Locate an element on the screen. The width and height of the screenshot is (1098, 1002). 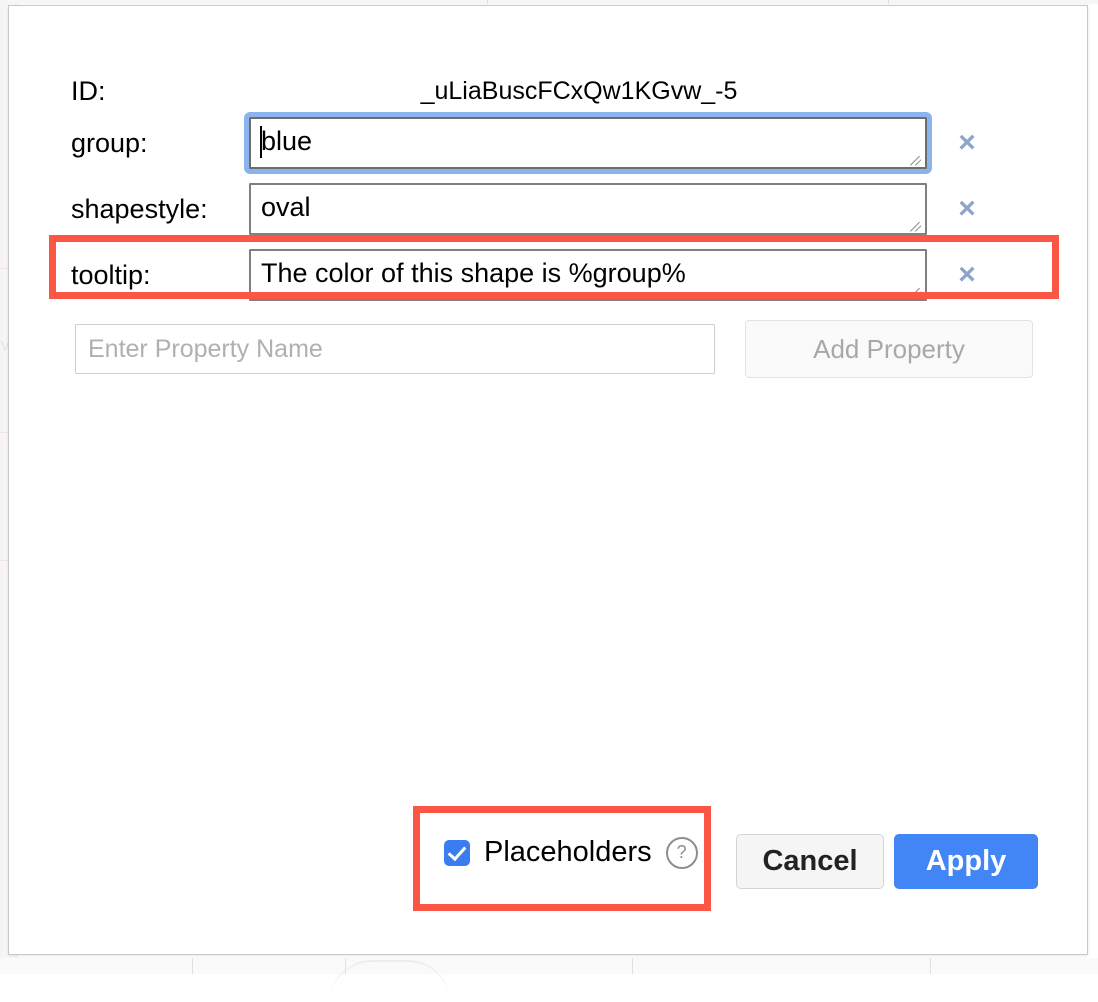
property-input-tooltip-wrap: The color of this shape is %group% is located at coordinates (588, 275).